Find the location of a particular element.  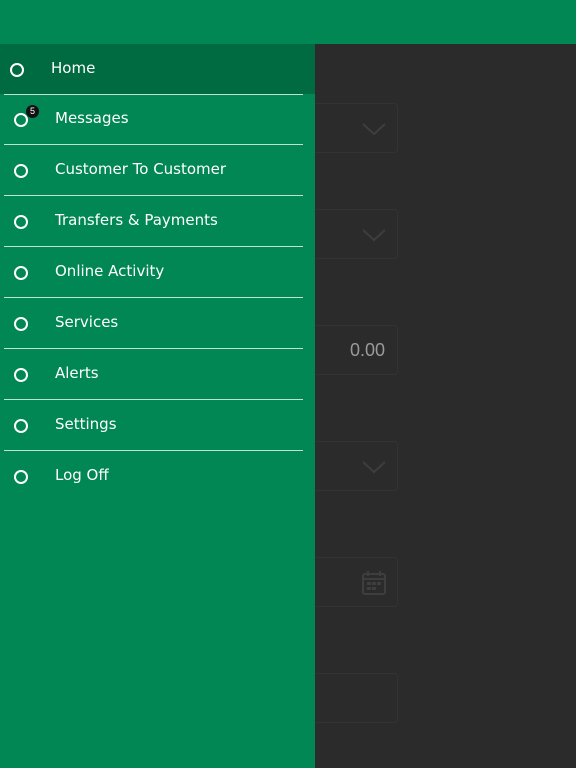

menu-item-label: Transfers & Payments is located at coordinates (136, 220).